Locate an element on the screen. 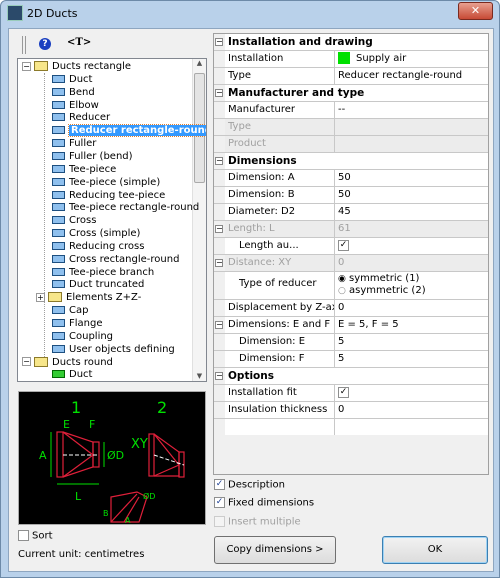 The image size is (500, 578). radio-symmetric: ◉ symmetric (1) is located at coordinates (413, 279).